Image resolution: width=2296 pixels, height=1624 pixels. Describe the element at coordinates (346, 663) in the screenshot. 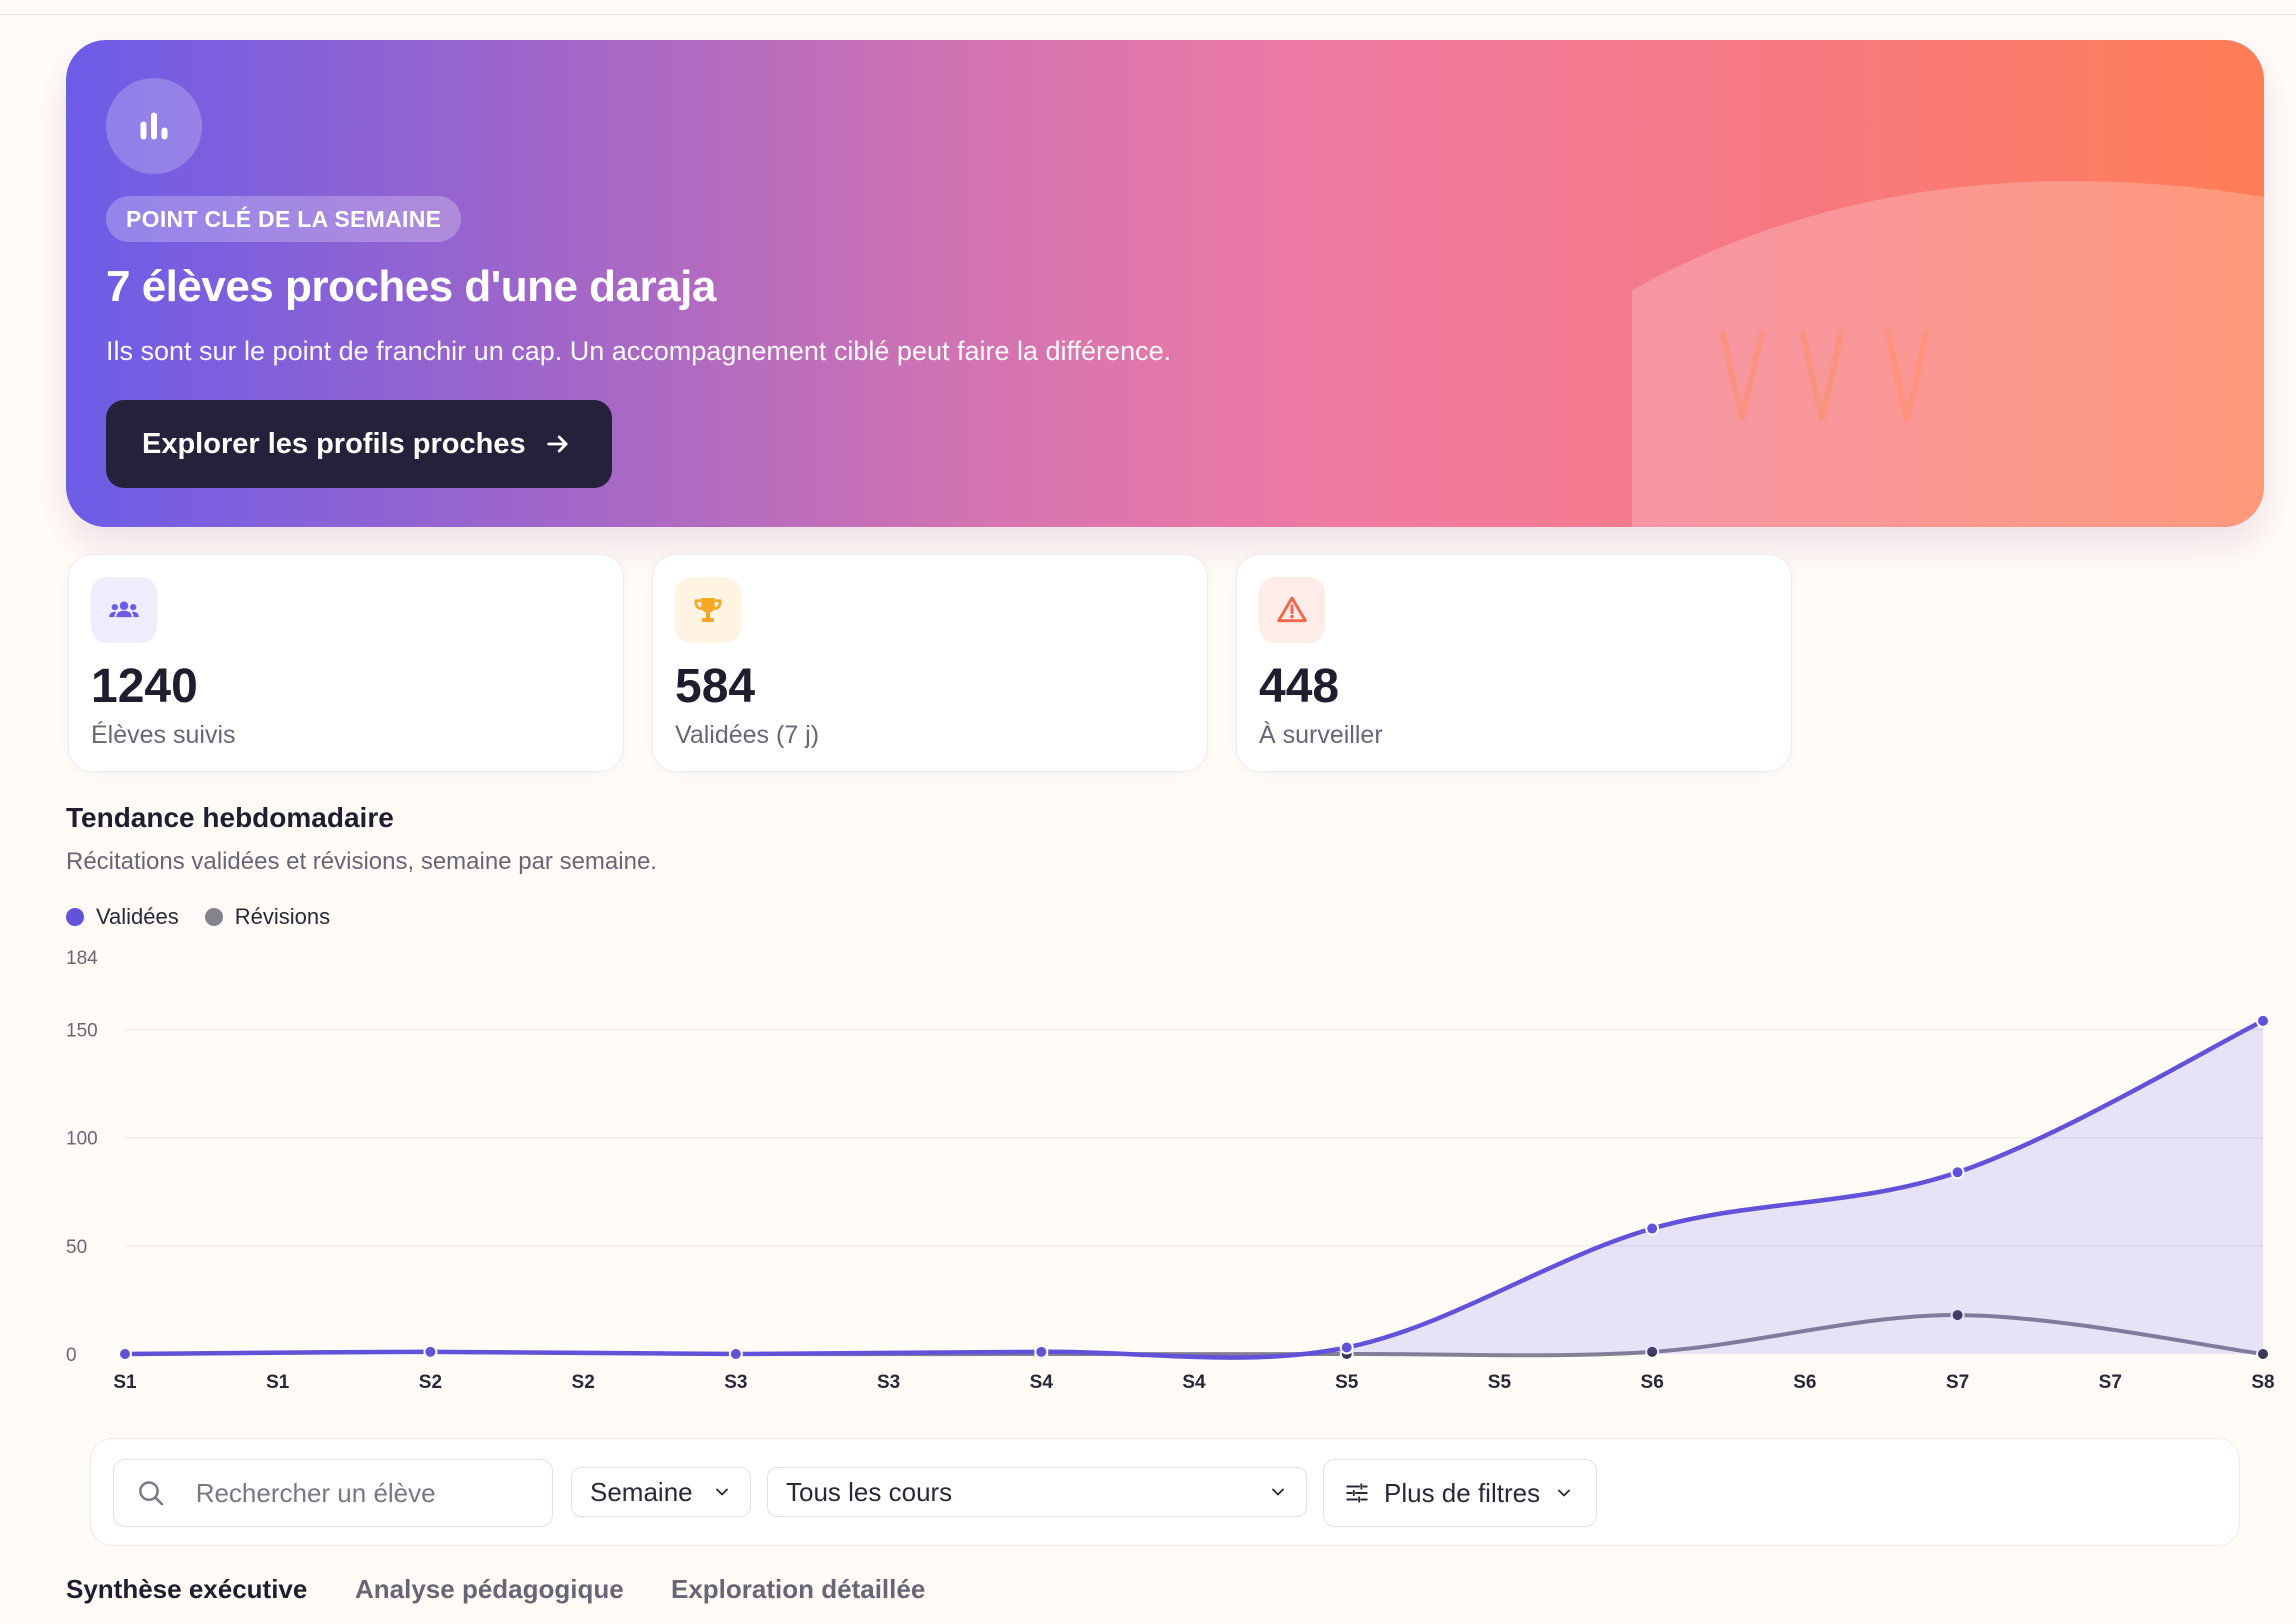

I see `stat-card-students: 1240 Élèves suivis` at that location.